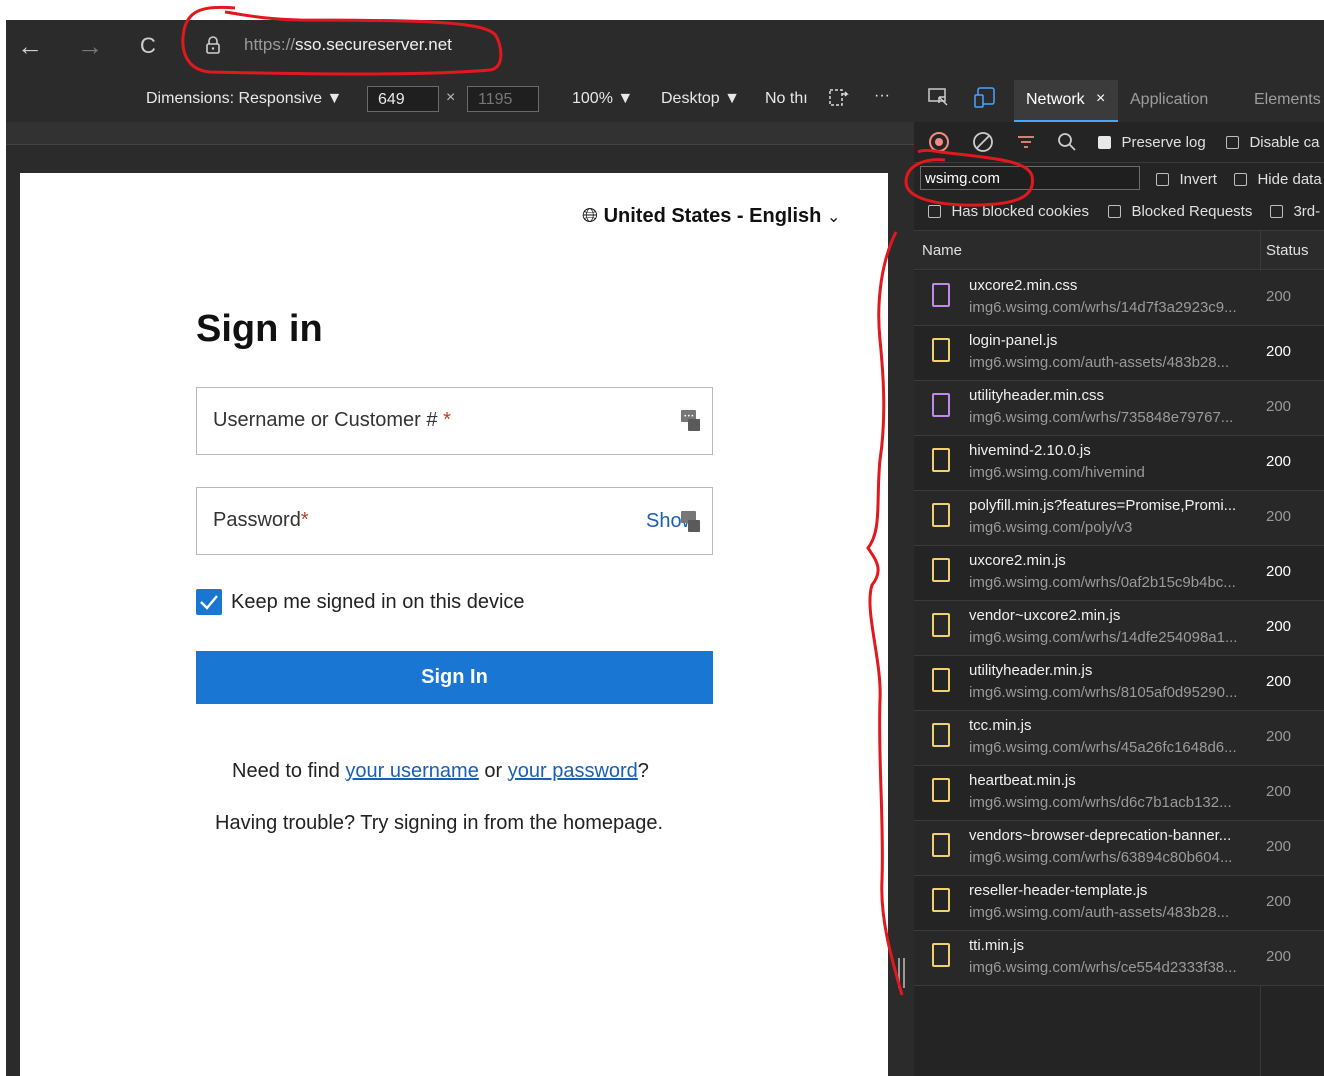 This screenshot has width=1324, height=1076. Describe the element at coordinates (1287, 100) in the screenshot. I see `tab-elements: Elements` at that location.